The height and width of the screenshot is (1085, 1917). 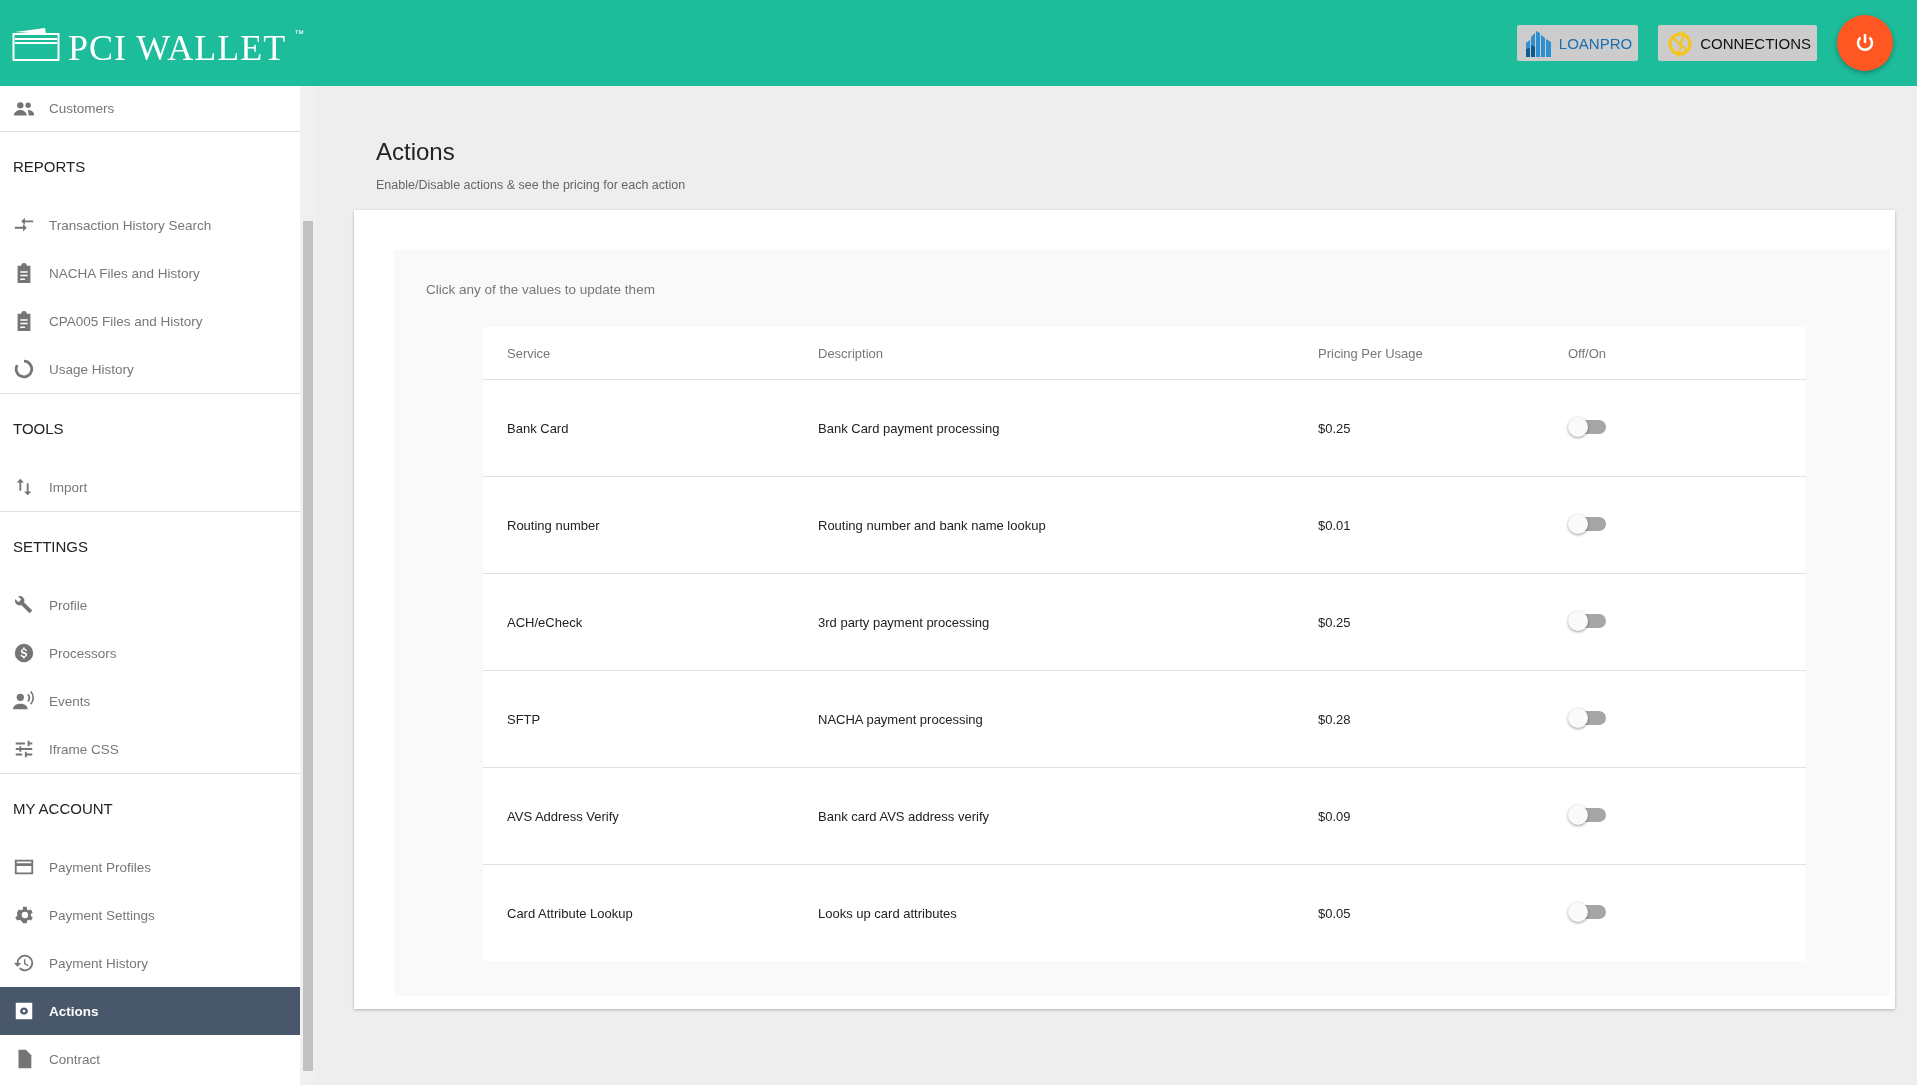 I want to click on sidebar-item: Payment History, so click(x=150, y=963).